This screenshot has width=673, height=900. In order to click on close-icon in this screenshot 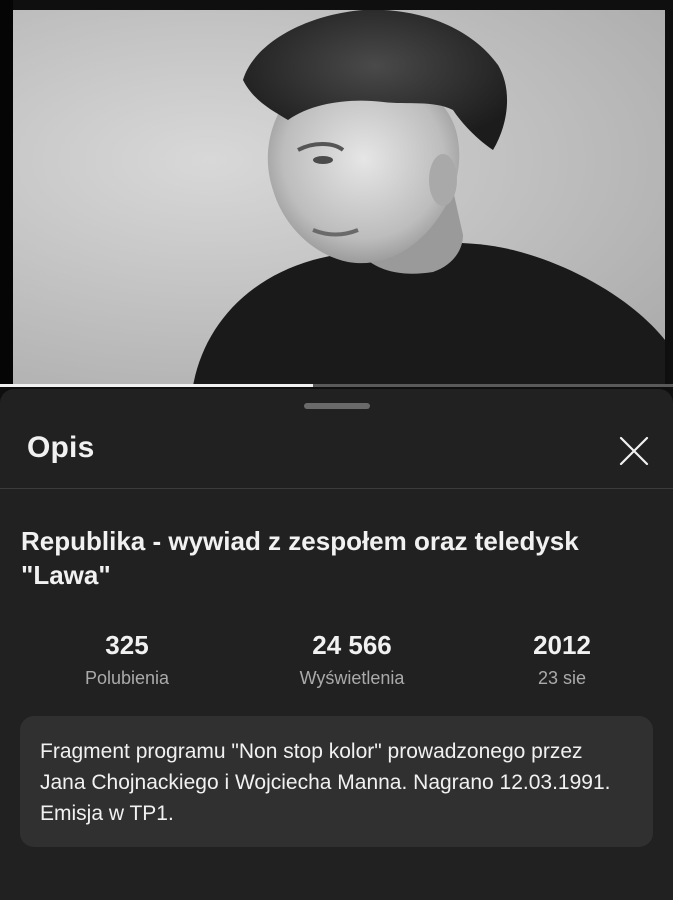, I will do `click(634, 451)`.